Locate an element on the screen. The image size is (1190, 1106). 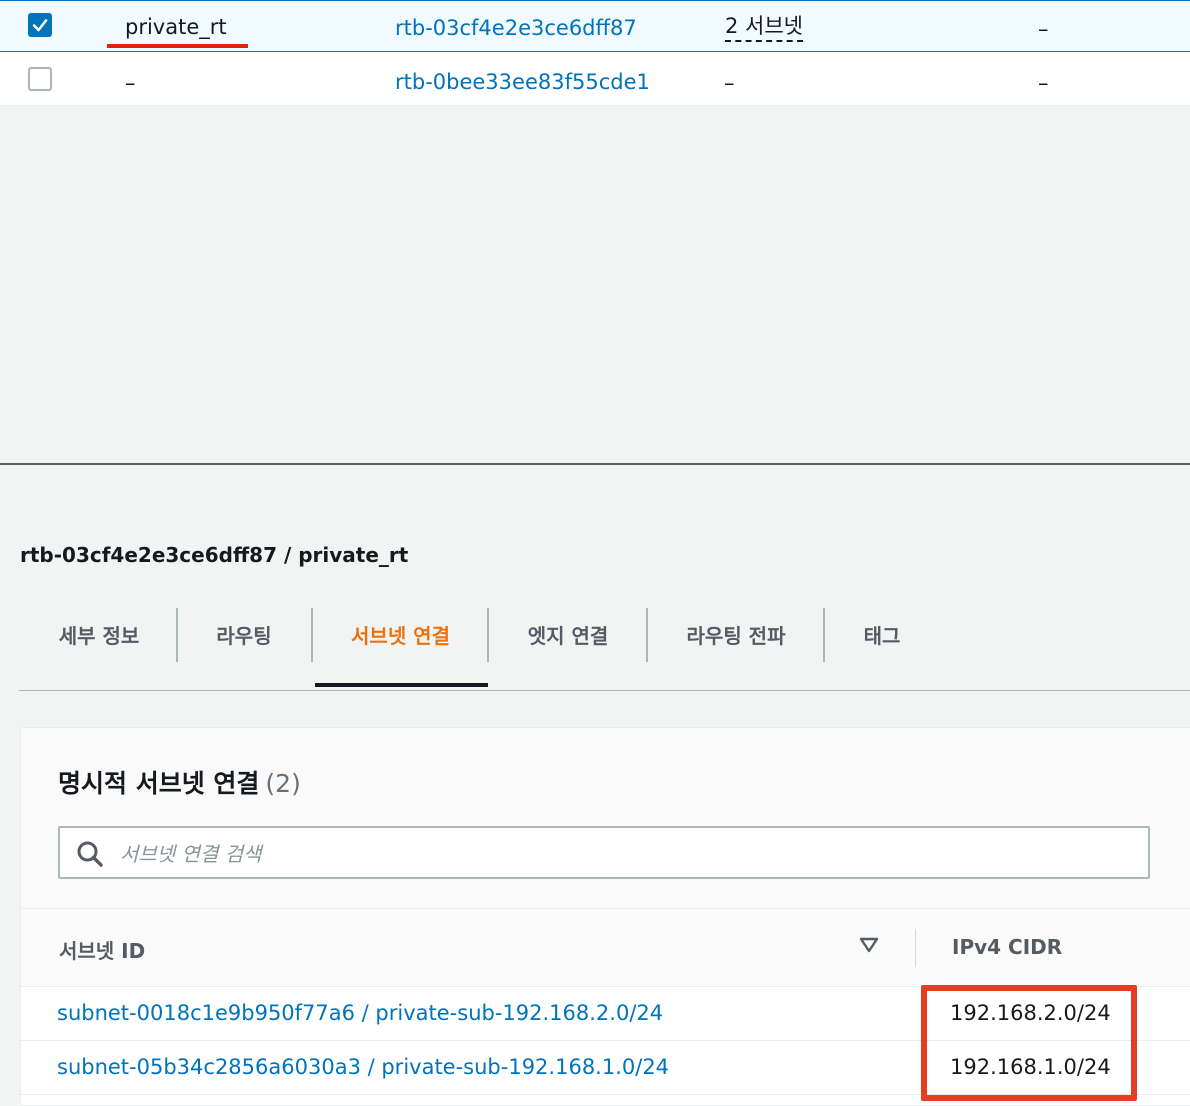
search-icon is located at coordinates (90, 854).